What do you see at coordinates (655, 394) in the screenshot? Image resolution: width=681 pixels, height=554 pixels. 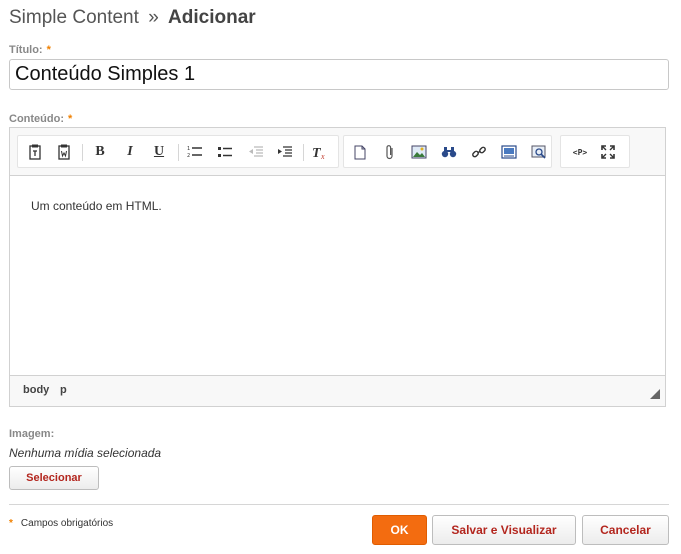 I see `resize-handle` at bounding box center [655, 394].